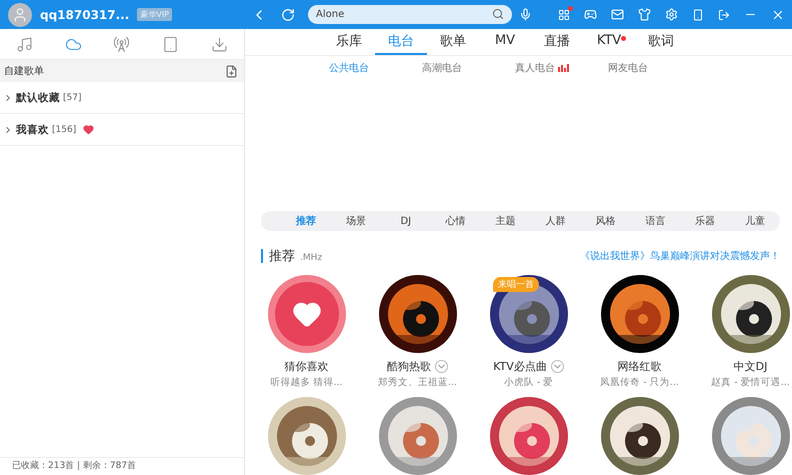 This screenshot has width=792, height=475. What do you see at coordinates (655, 221) in the screenshot?
I see `category-tab: 语言` at bounding box center [655, 221].